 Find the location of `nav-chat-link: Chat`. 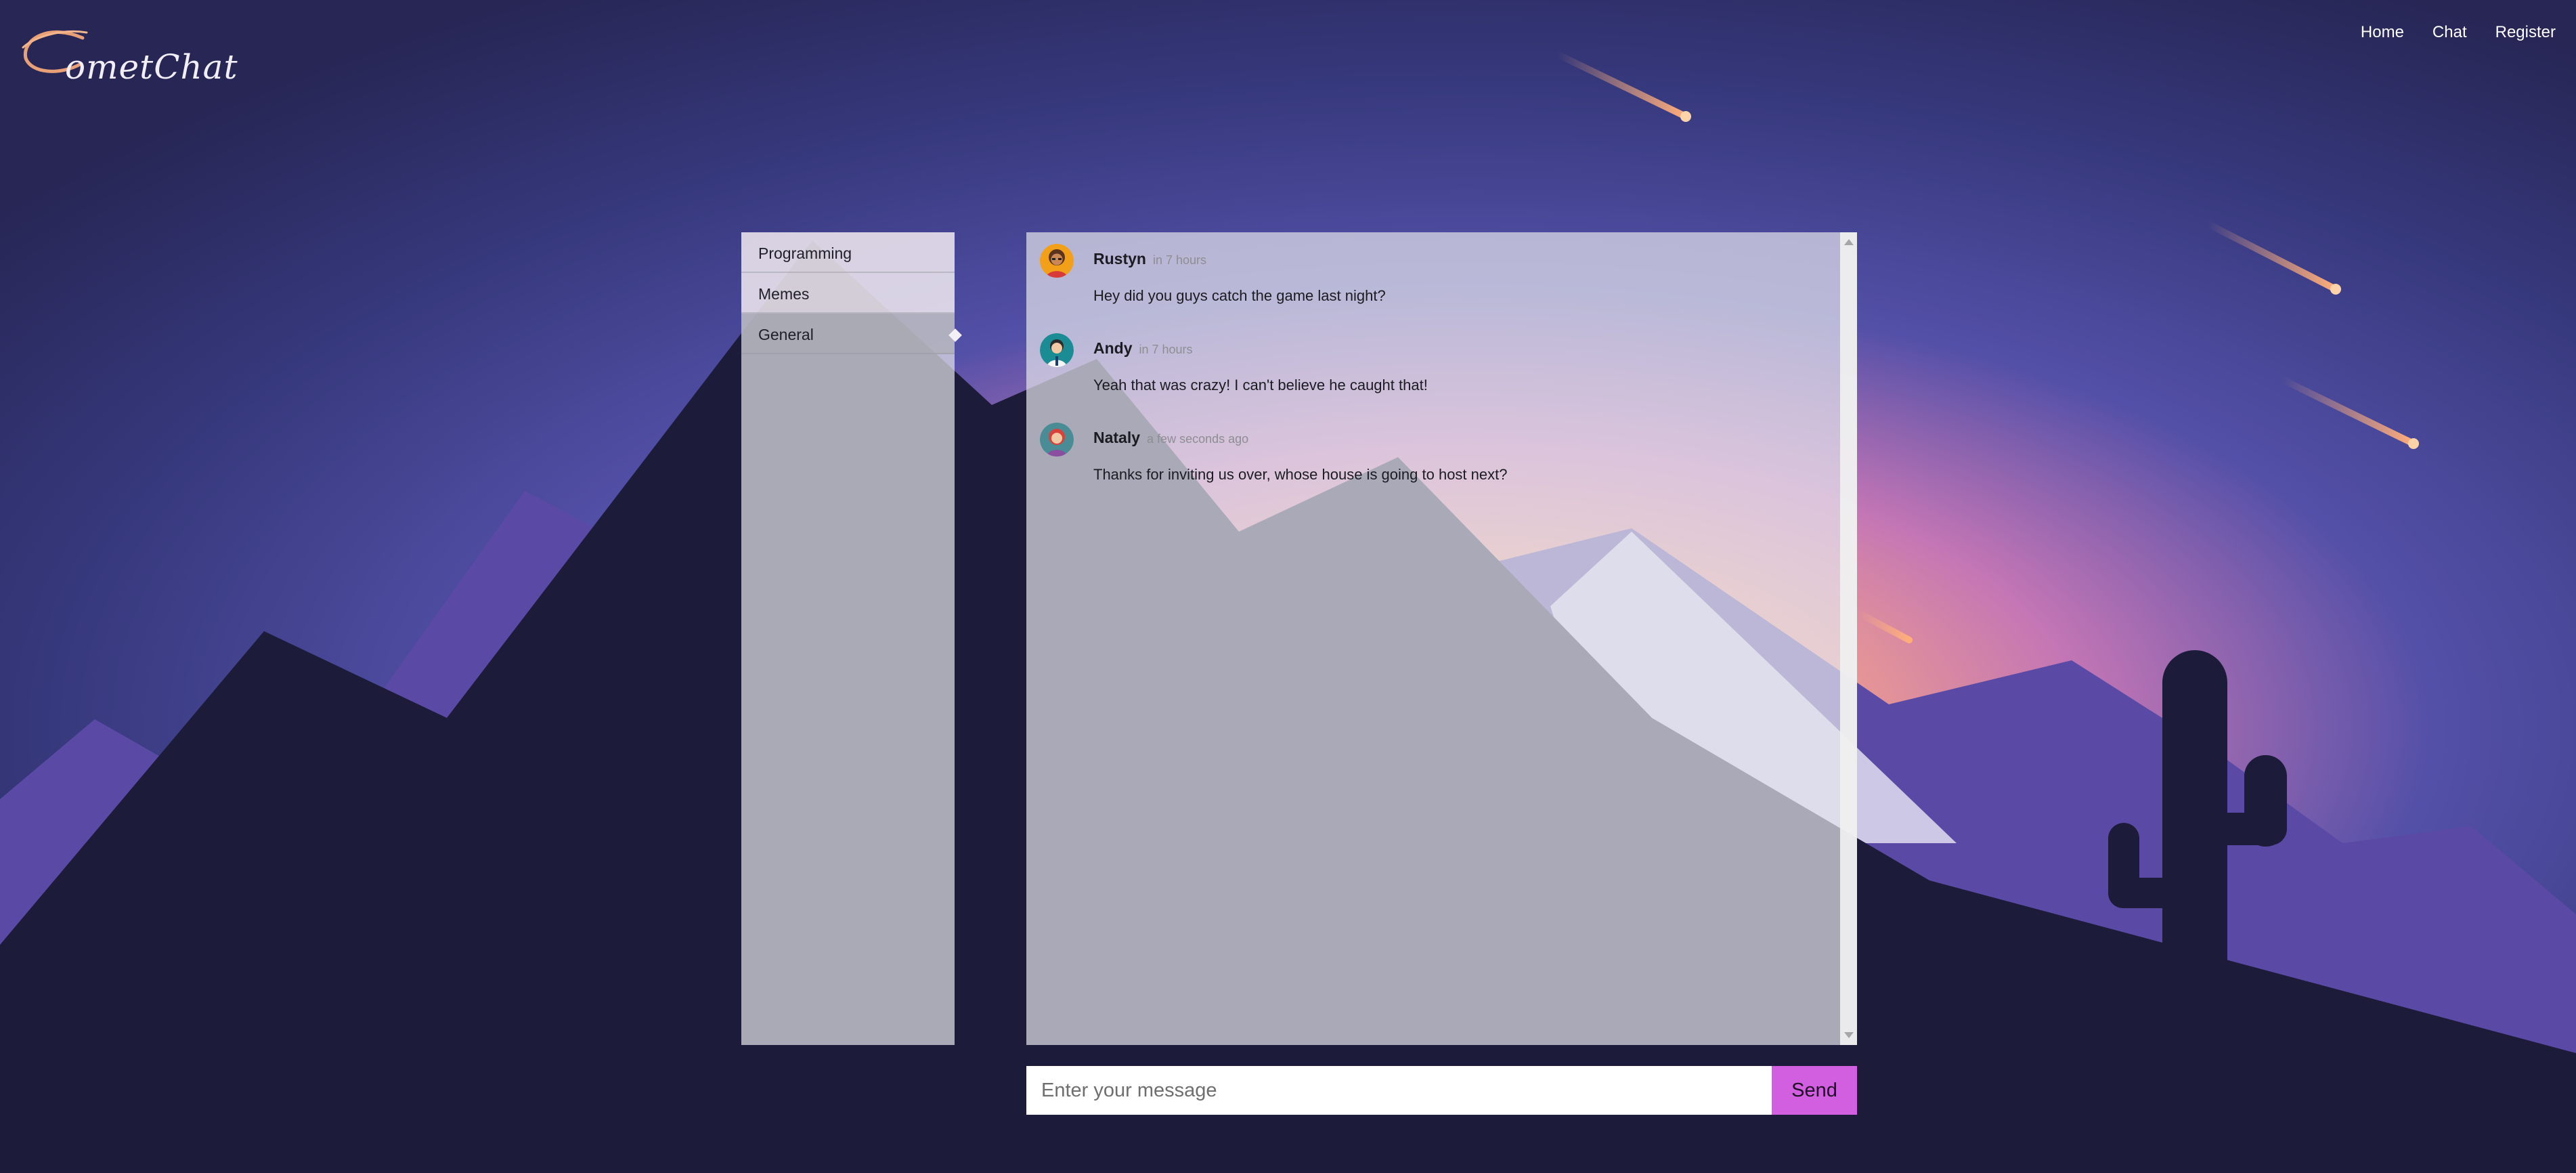

nav-chat-link: Chat is located at coordinates (2449, 32).